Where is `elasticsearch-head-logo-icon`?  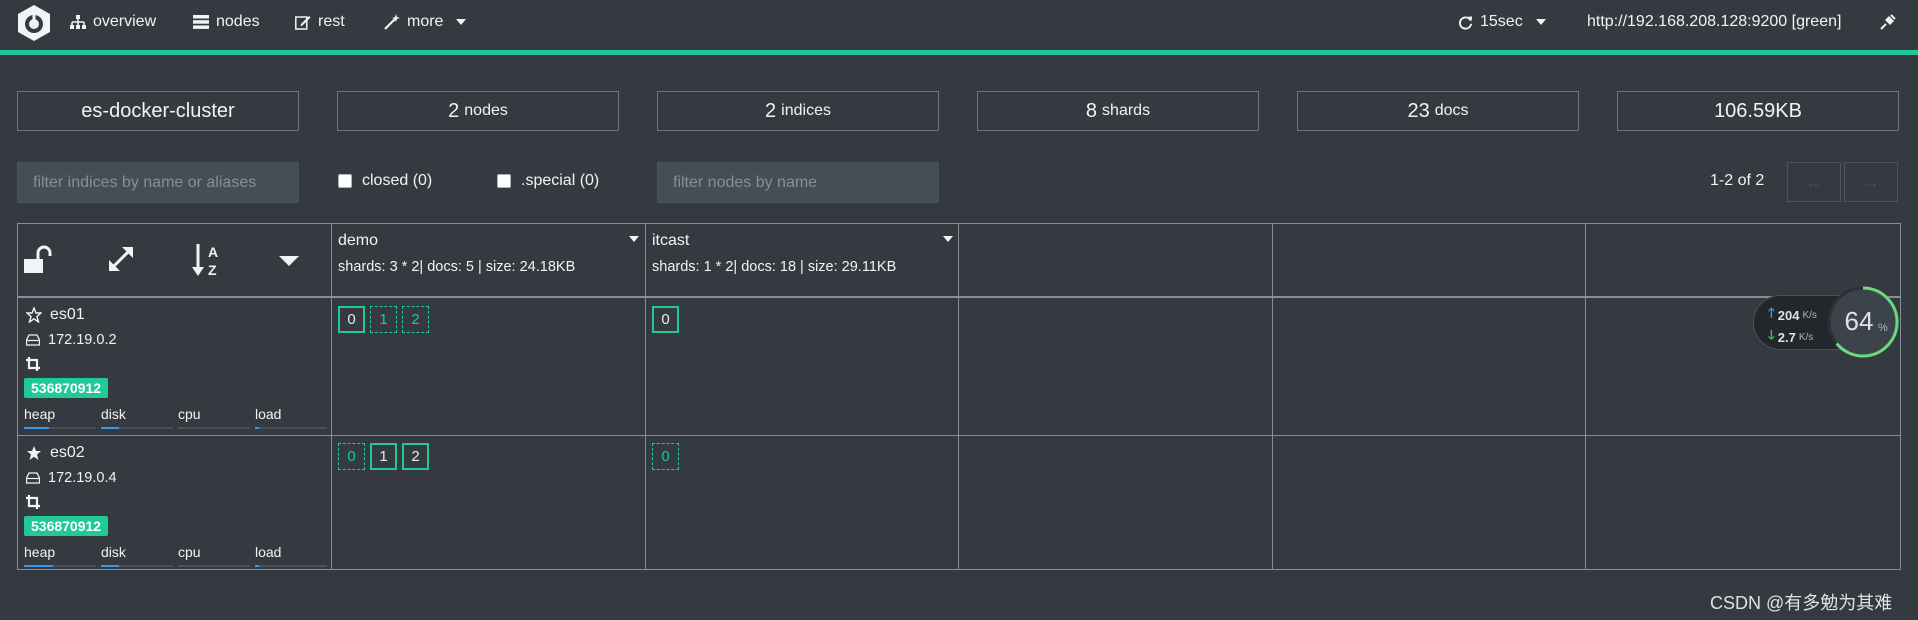 elasticsearch-head-logo-icon is located at coordinates (34, 23).